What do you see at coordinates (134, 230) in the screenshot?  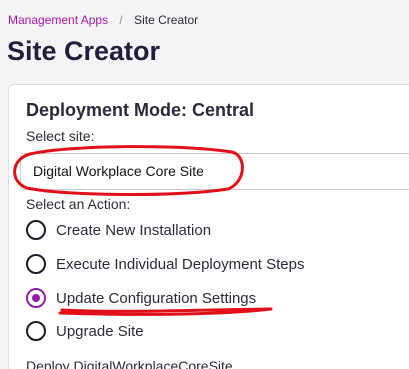 I see `action-option-label: Create New Installation` at bounding box center [134, 230].